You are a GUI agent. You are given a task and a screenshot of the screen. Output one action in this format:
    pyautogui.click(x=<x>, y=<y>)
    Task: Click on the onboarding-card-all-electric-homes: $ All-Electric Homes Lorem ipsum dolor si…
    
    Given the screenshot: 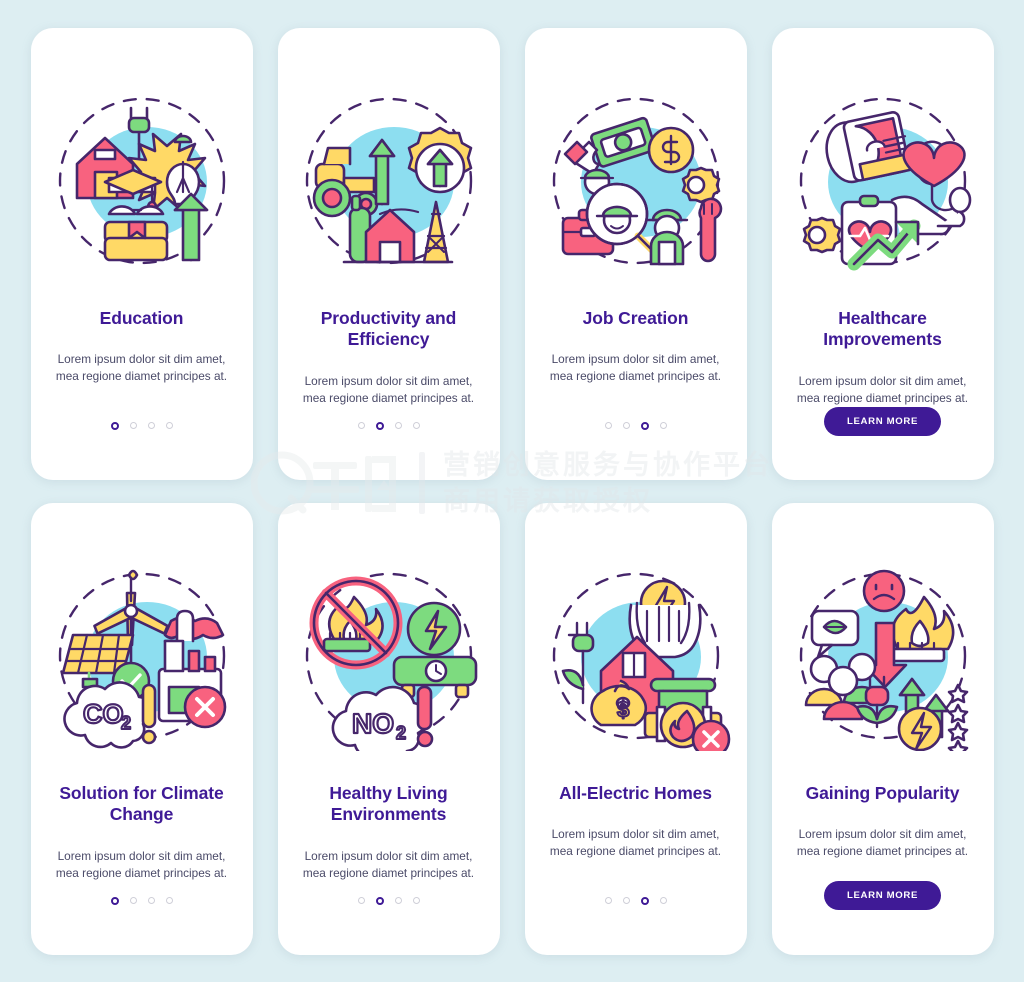 What is the action you would take?
    pyautogui.click(x=635, y=728)
    